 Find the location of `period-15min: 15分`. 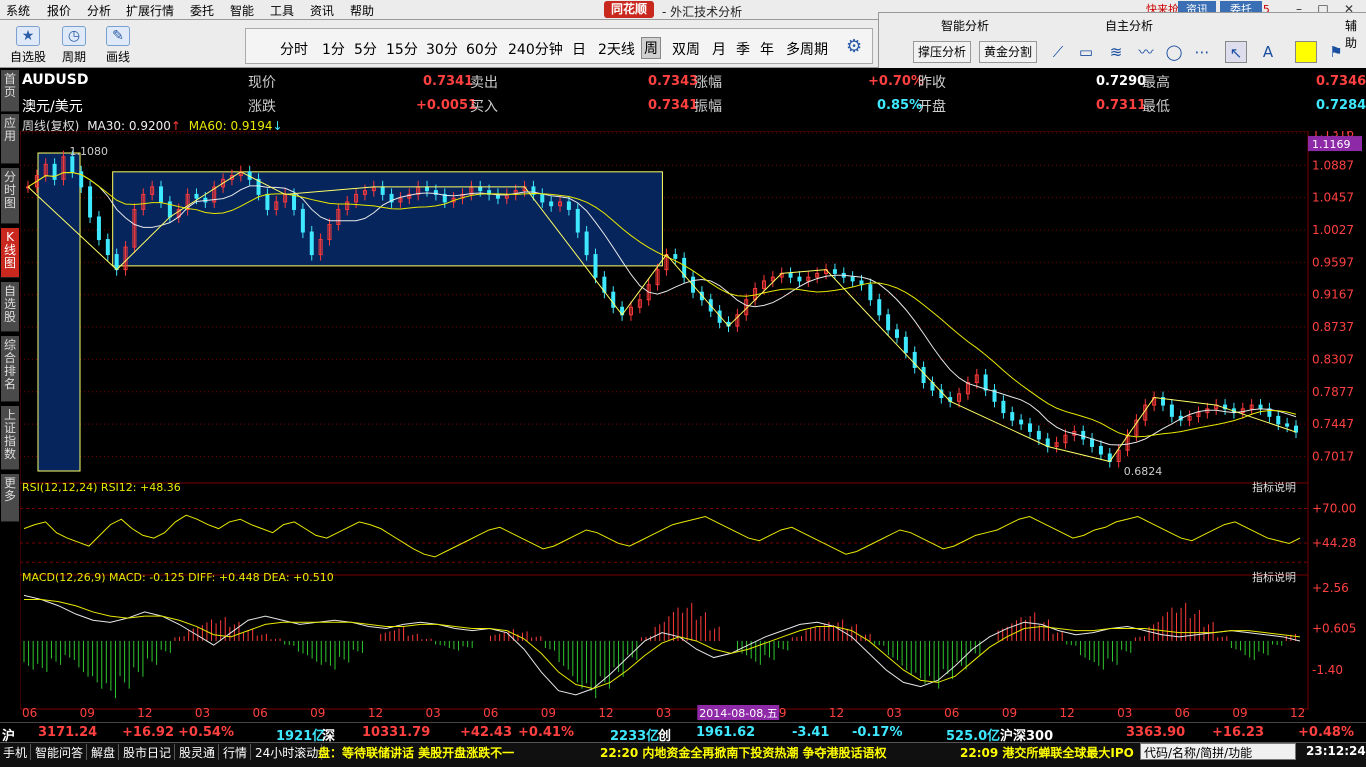

period-15min: 15分 is located at coordinates (402, 49).